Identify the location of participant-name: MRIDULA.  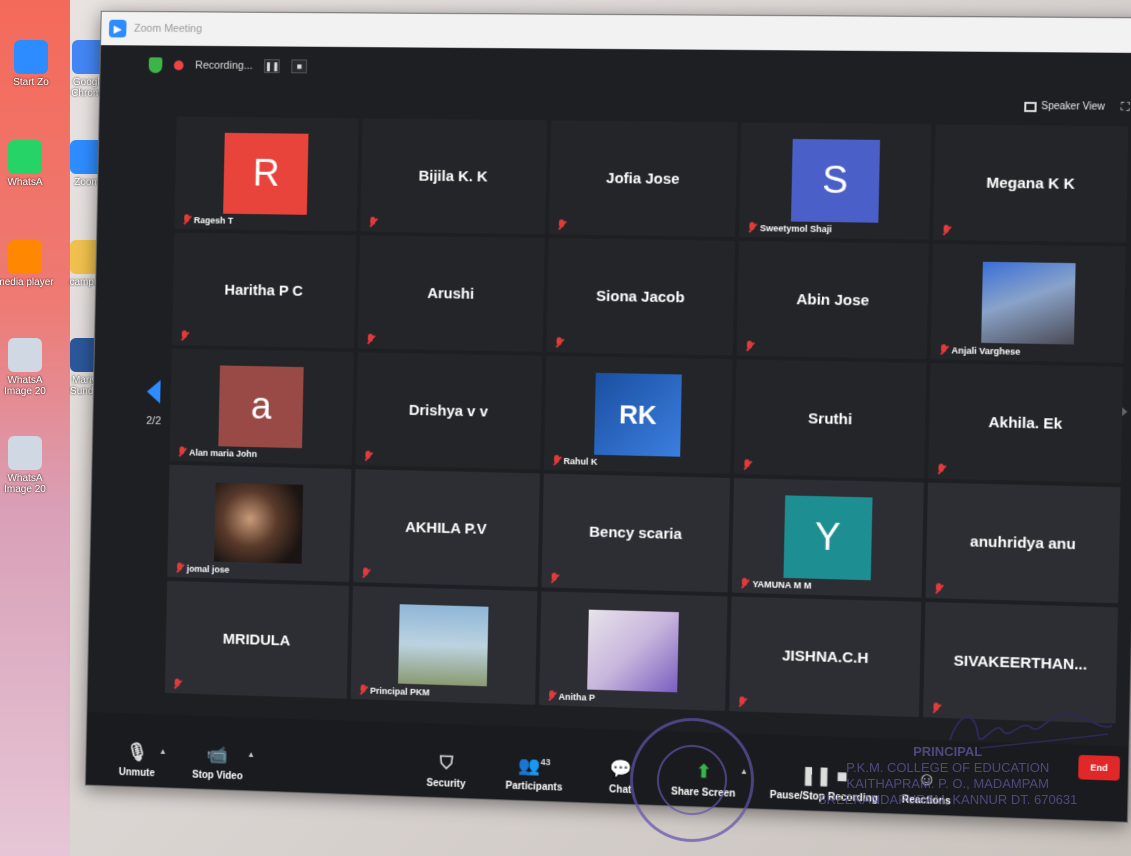
(256, 640).